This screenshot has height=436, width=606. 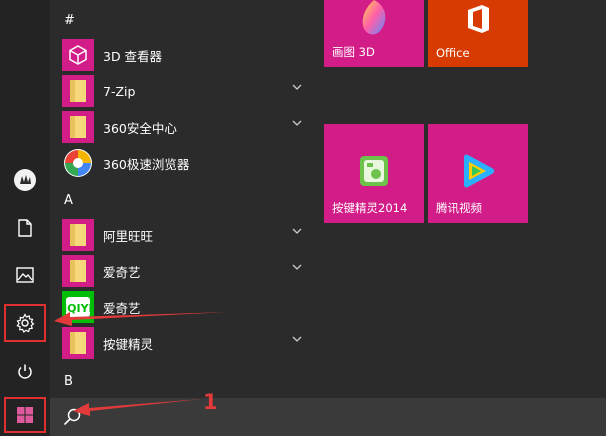 What do you see at coordinates (119, 91) in the screenshot?
I see `app-label: 7-Zip` at bounding box center [119, 91].